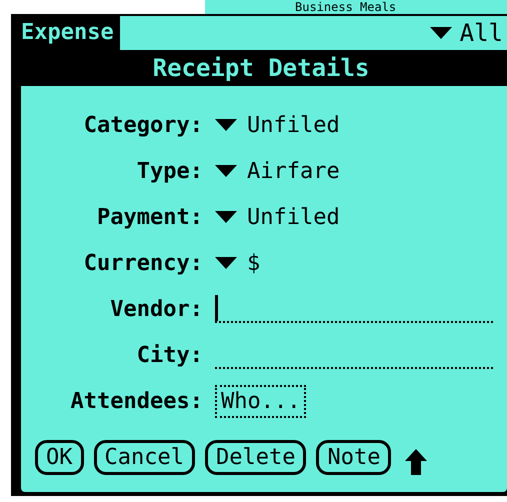  Describe the element at coordinates (169, 171) in the screenshot. I see `field-label: Type:` at that location.